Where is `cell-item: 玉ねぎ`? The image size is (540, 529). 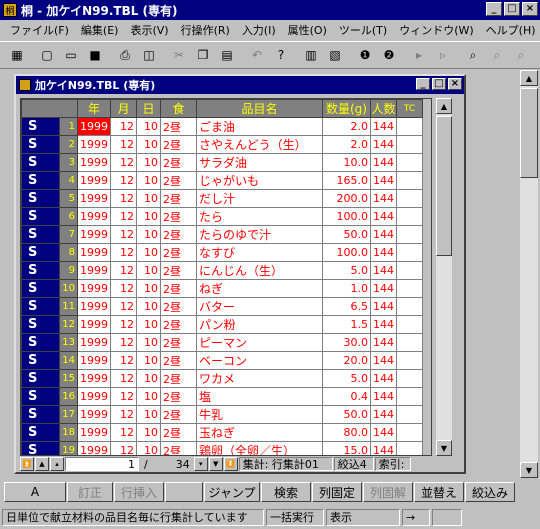 cell-item: 玉ねぎ is located at coordinates (259, 432).